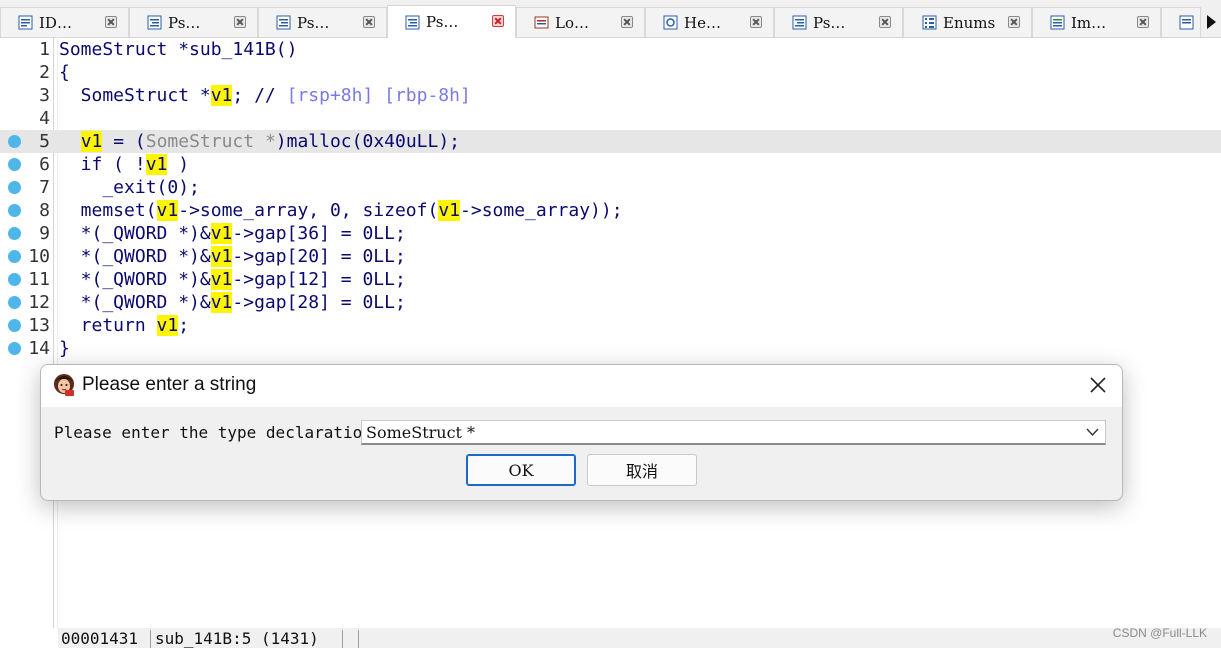  Describe the element at coordinates (108, 210) in the screenshot. I see `code-token: memset(` at that location.